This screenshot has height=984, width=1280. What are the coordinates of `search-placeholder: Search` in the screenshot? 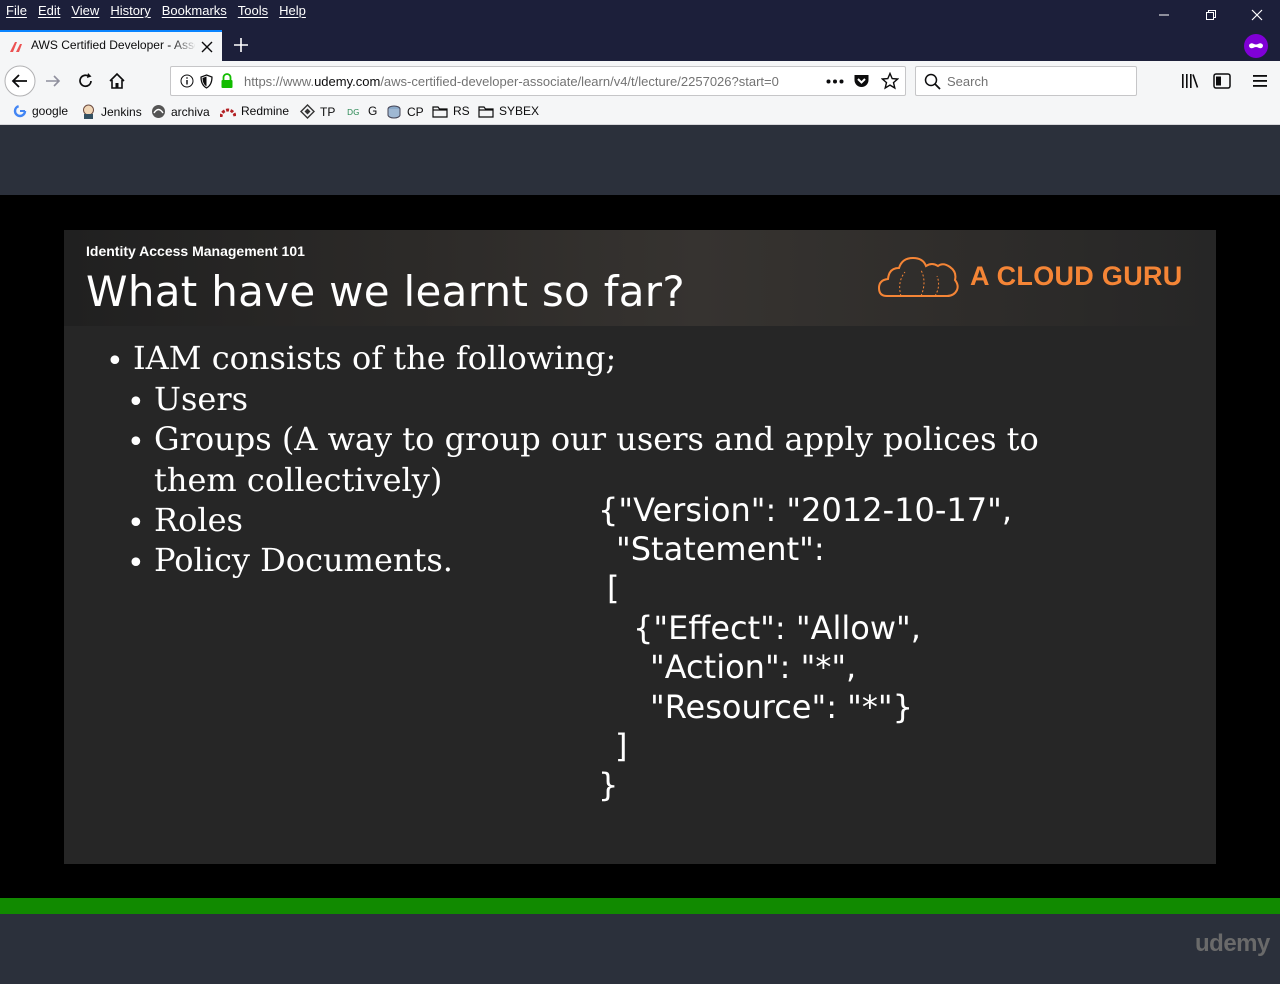 It's located at (968, 81).